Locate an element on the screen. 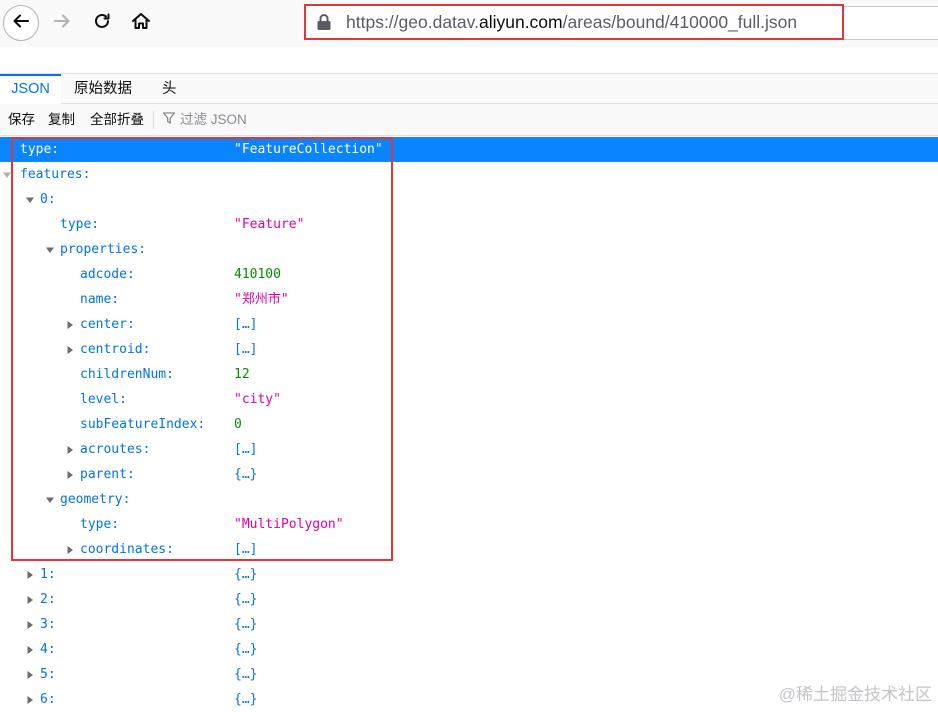 This screenshot has height=712, width=938. tree-key: level: is located at coordinates (103, 399).